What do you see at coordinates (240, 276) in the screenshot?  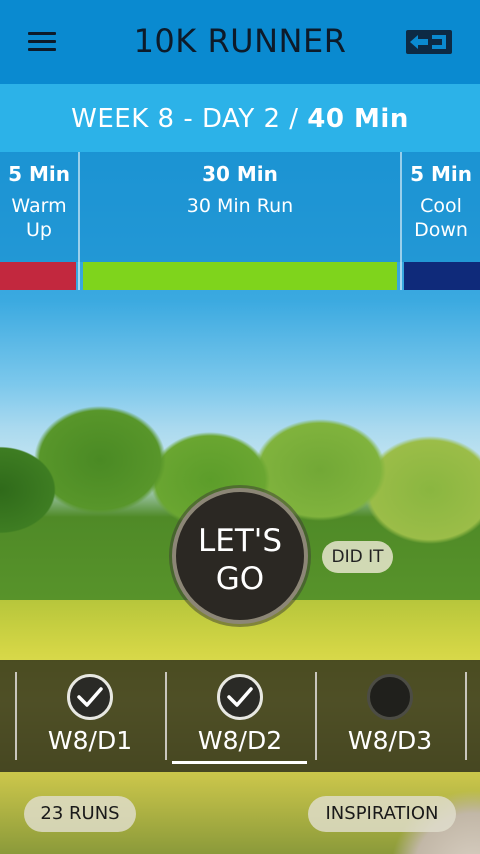 I see `segment-bar-run` at bounding box center [240, 276].